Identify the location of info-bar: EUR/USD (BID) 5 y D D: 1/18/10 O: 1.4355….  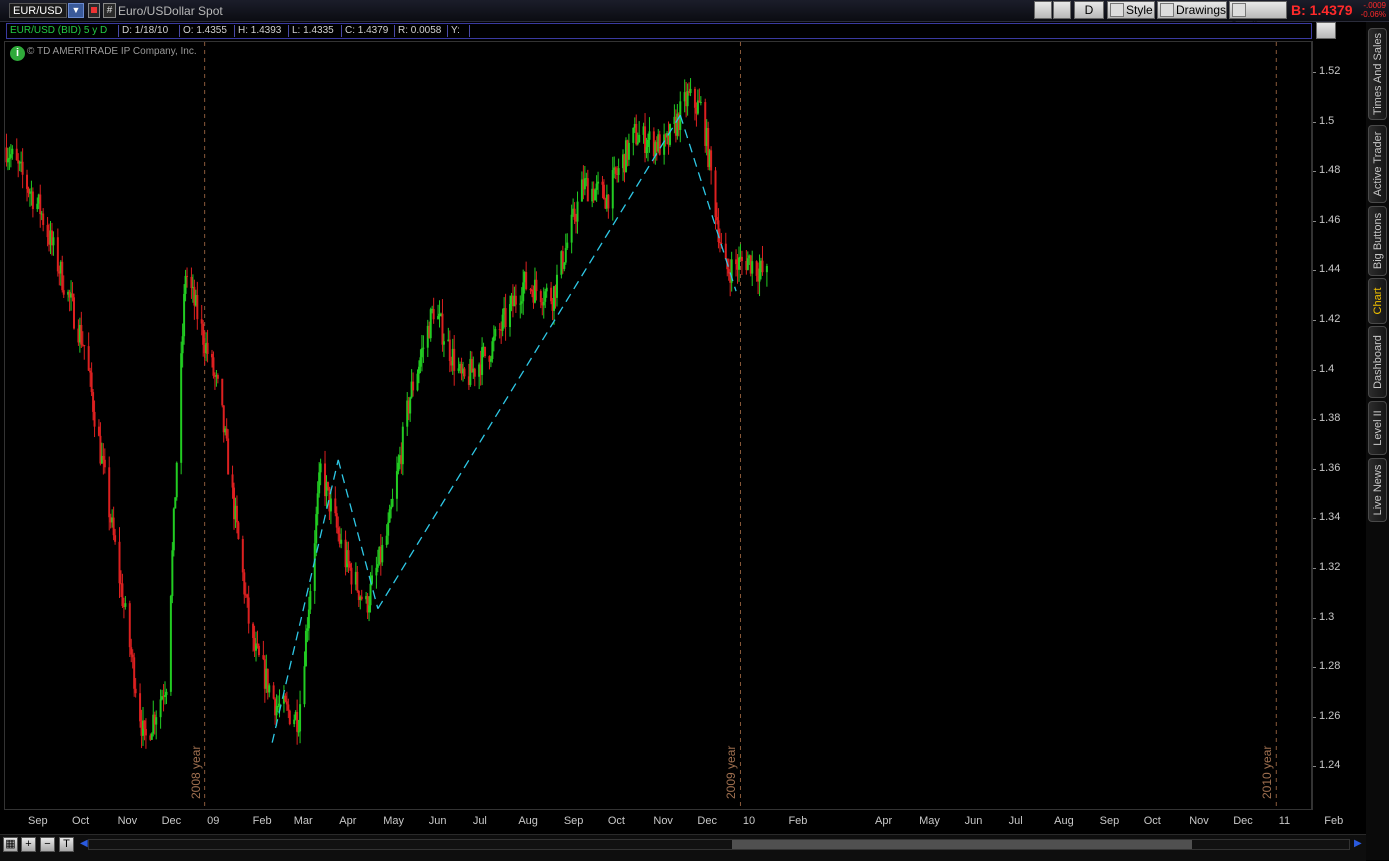
(659, 31).